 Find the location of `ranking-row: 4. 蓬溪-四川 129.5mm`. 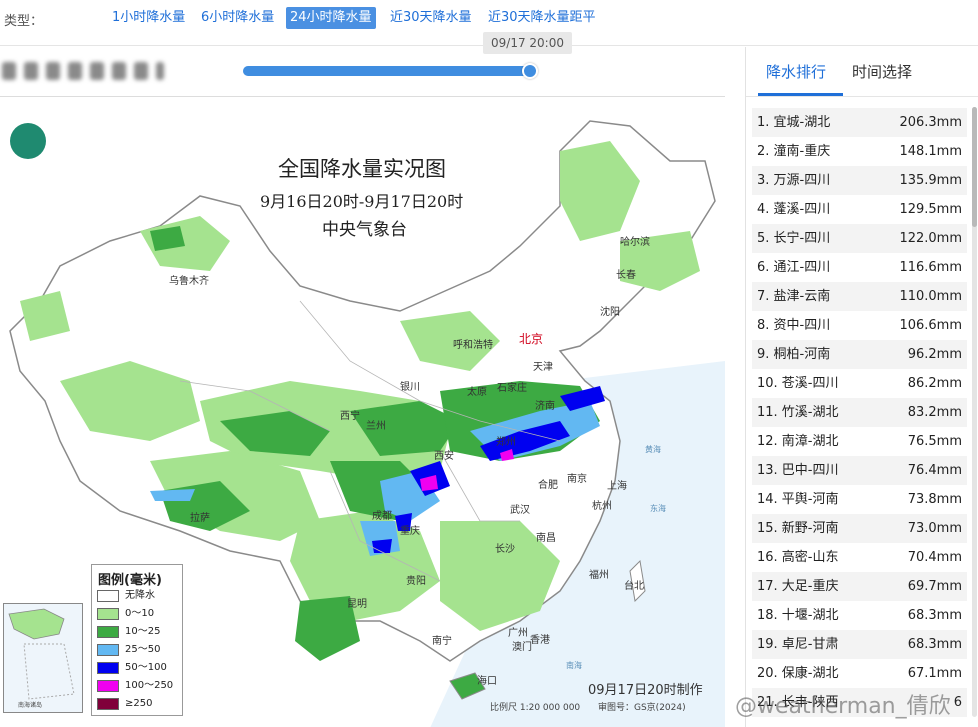

ranking-row: 4. 蓬溪-四川 129.5mm is located at coordinates (859, 209).